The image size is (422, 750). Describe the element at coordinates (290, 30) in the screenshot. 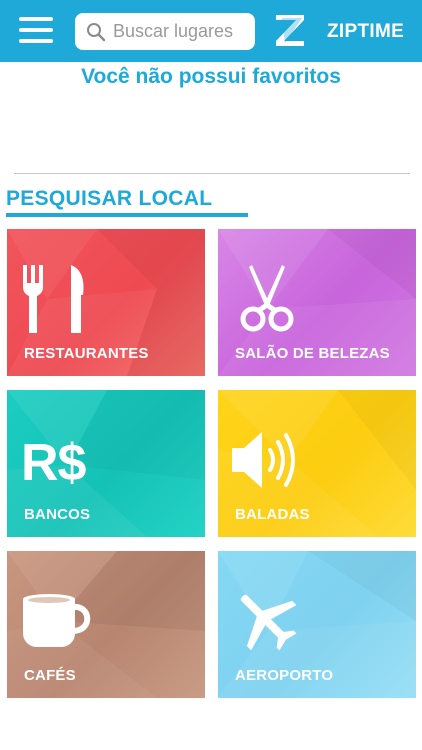

I see `ziptime-z-logo-icon` at that location.